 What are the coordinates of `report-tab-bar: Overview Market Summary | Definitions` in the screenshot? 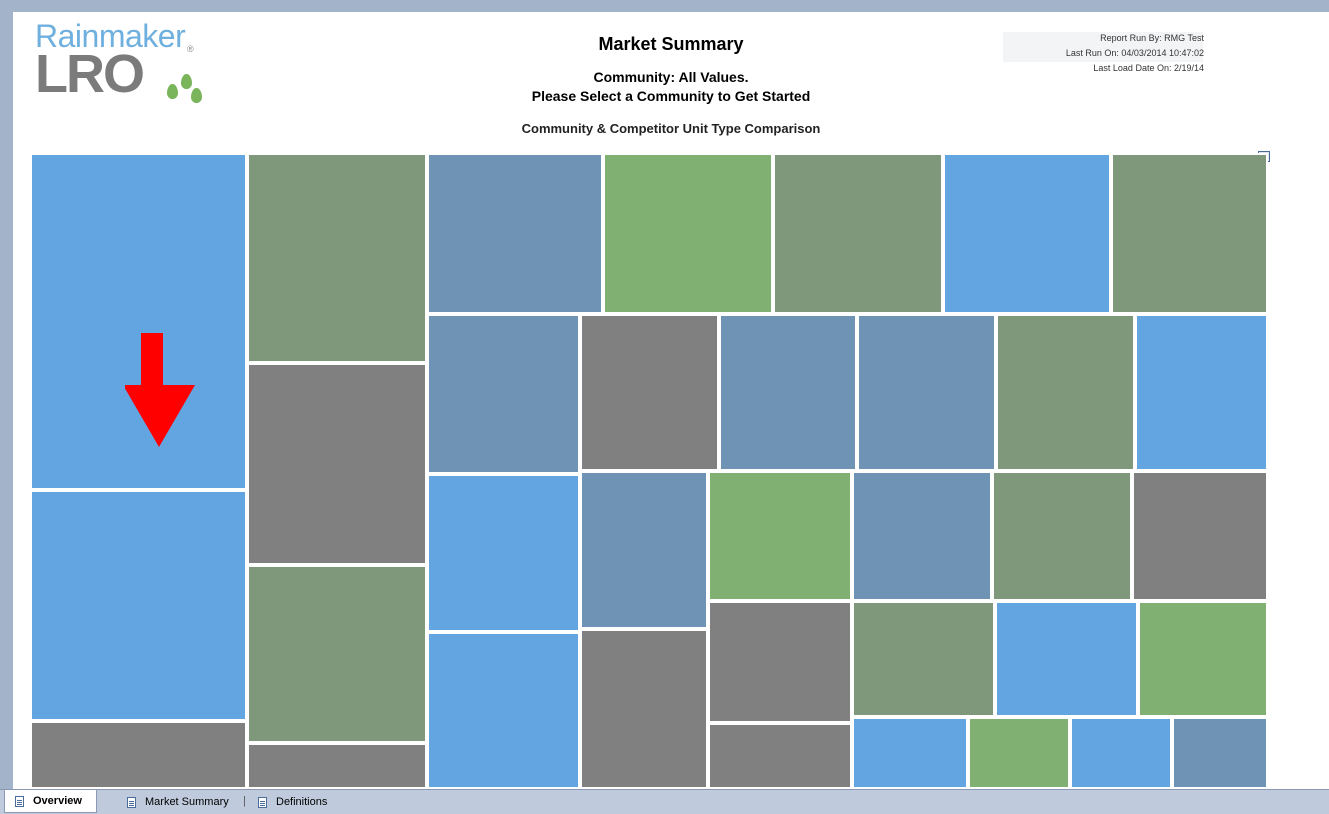 It's located at (664, 801).